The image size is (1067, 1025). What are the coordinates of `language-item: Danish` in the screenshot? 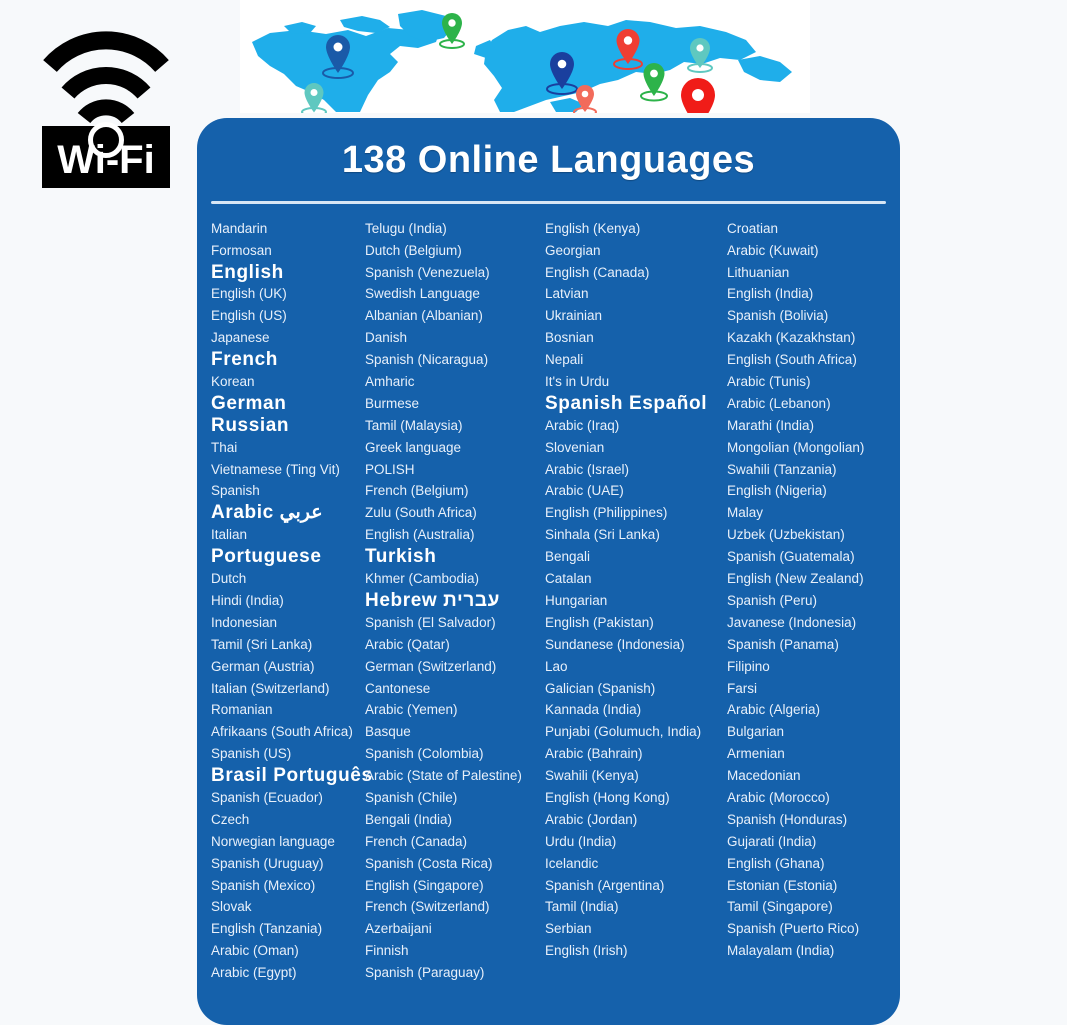 It's located at (455, 338).